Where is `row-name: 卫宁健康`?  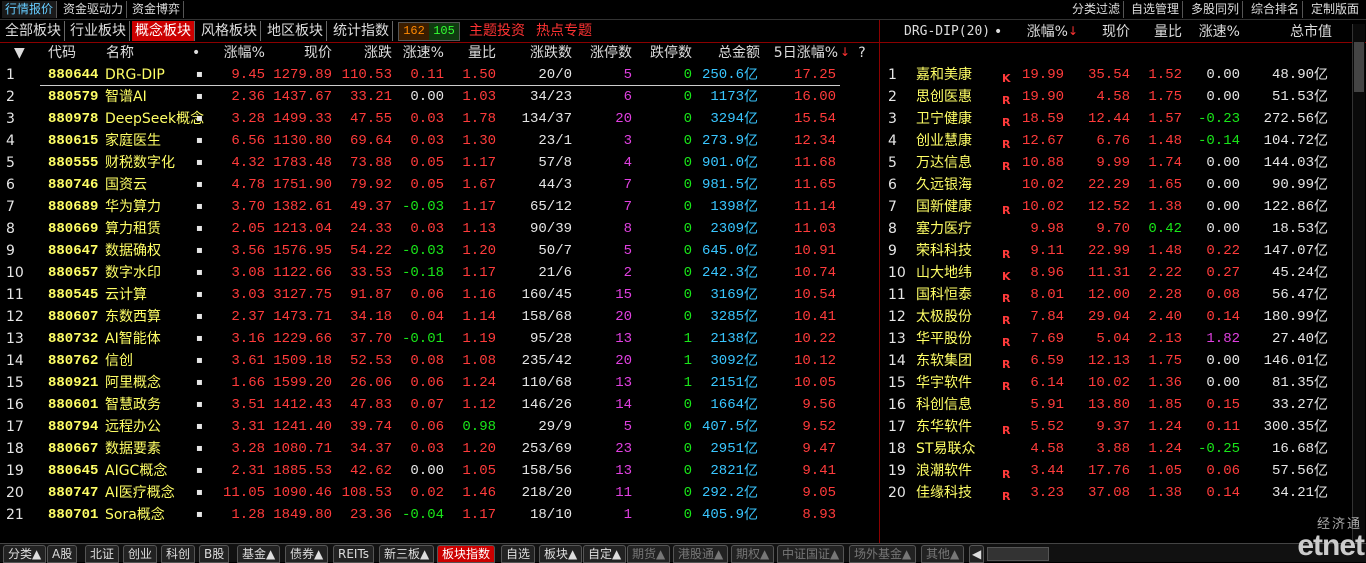 row-name: 卫宁健康 is located at coordinates (944, 119).